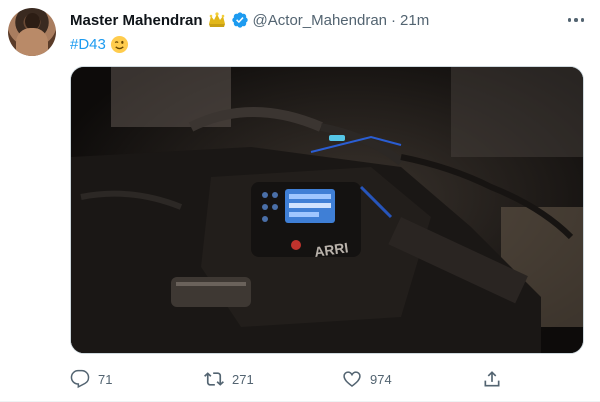 The width and height of the screenshot is (600, 402). What do you see at coordinates (239, 20) in the screenshot?
I see `verified-badge-icon` at bounding box center [239, 20].